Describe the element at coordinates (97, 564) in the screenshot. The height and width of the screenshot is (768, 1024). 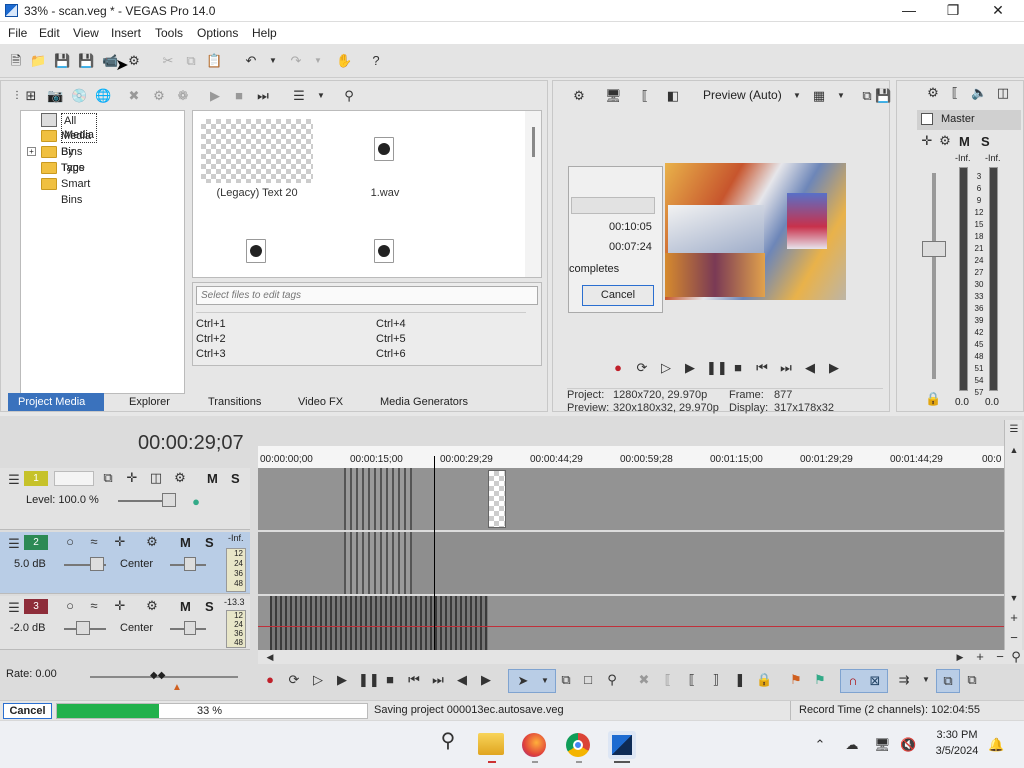
I see `volume-slider-handle` at that location.